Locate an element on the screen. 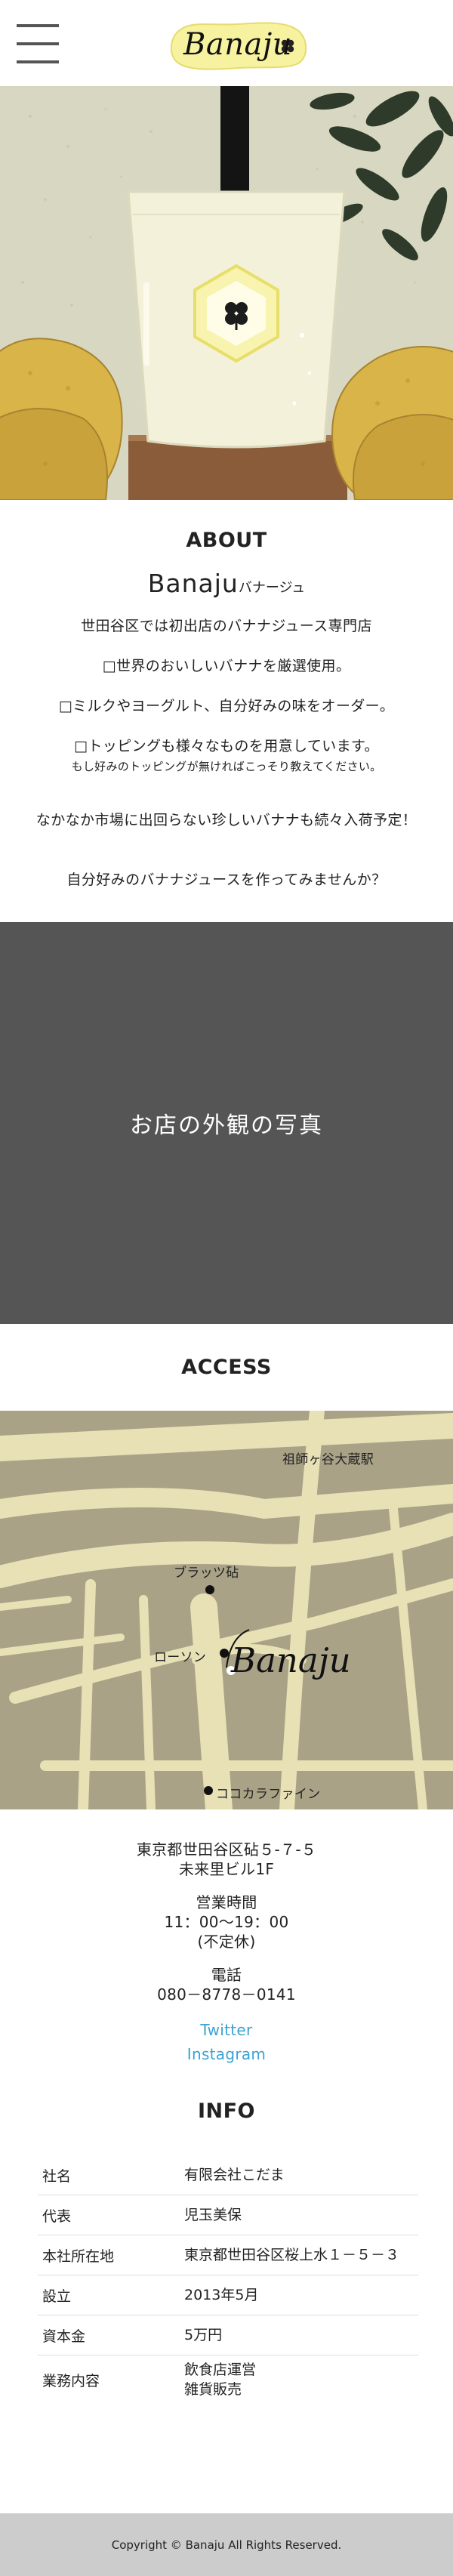 Image resolution: width=453 pixels, height=2576 pixels. row-value: 2013年5月 is located at coordinates (222, 2295).